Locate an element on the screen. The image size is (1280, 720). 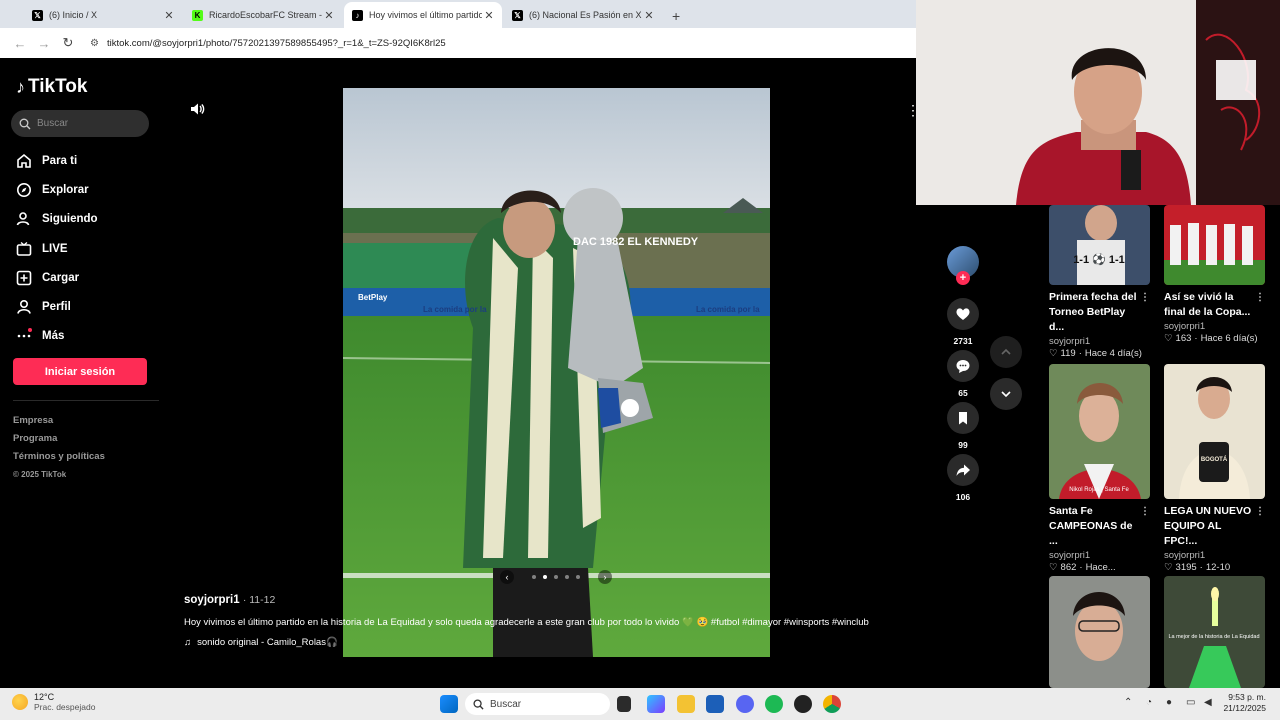
sidebar-item-label: LIVE is located at coordinates (55, 248).